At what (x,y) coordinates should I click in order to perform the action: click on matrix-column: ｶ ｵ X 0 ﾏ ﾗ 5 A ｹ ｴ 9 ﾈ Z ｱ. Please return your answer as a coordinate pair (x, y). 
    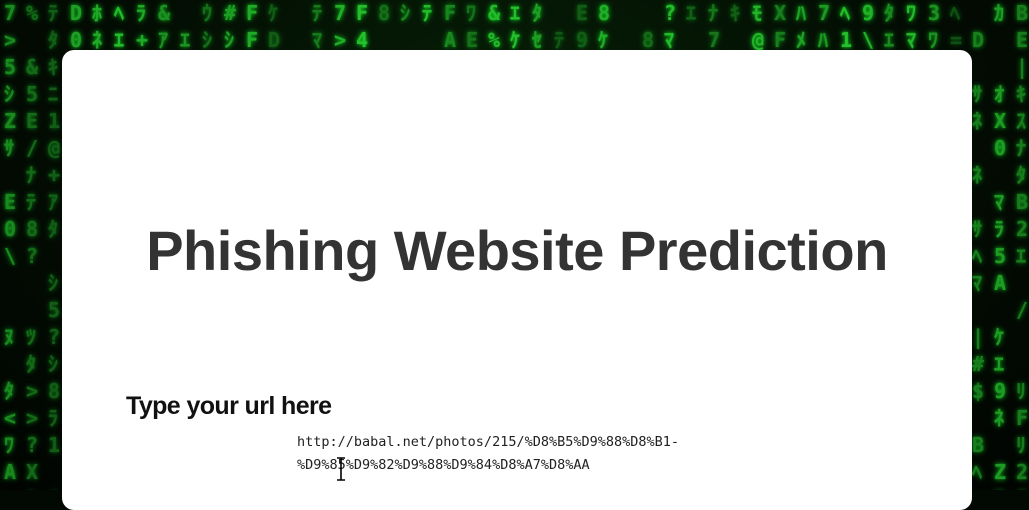
    Looking at the image, I should click on (1000, 245).